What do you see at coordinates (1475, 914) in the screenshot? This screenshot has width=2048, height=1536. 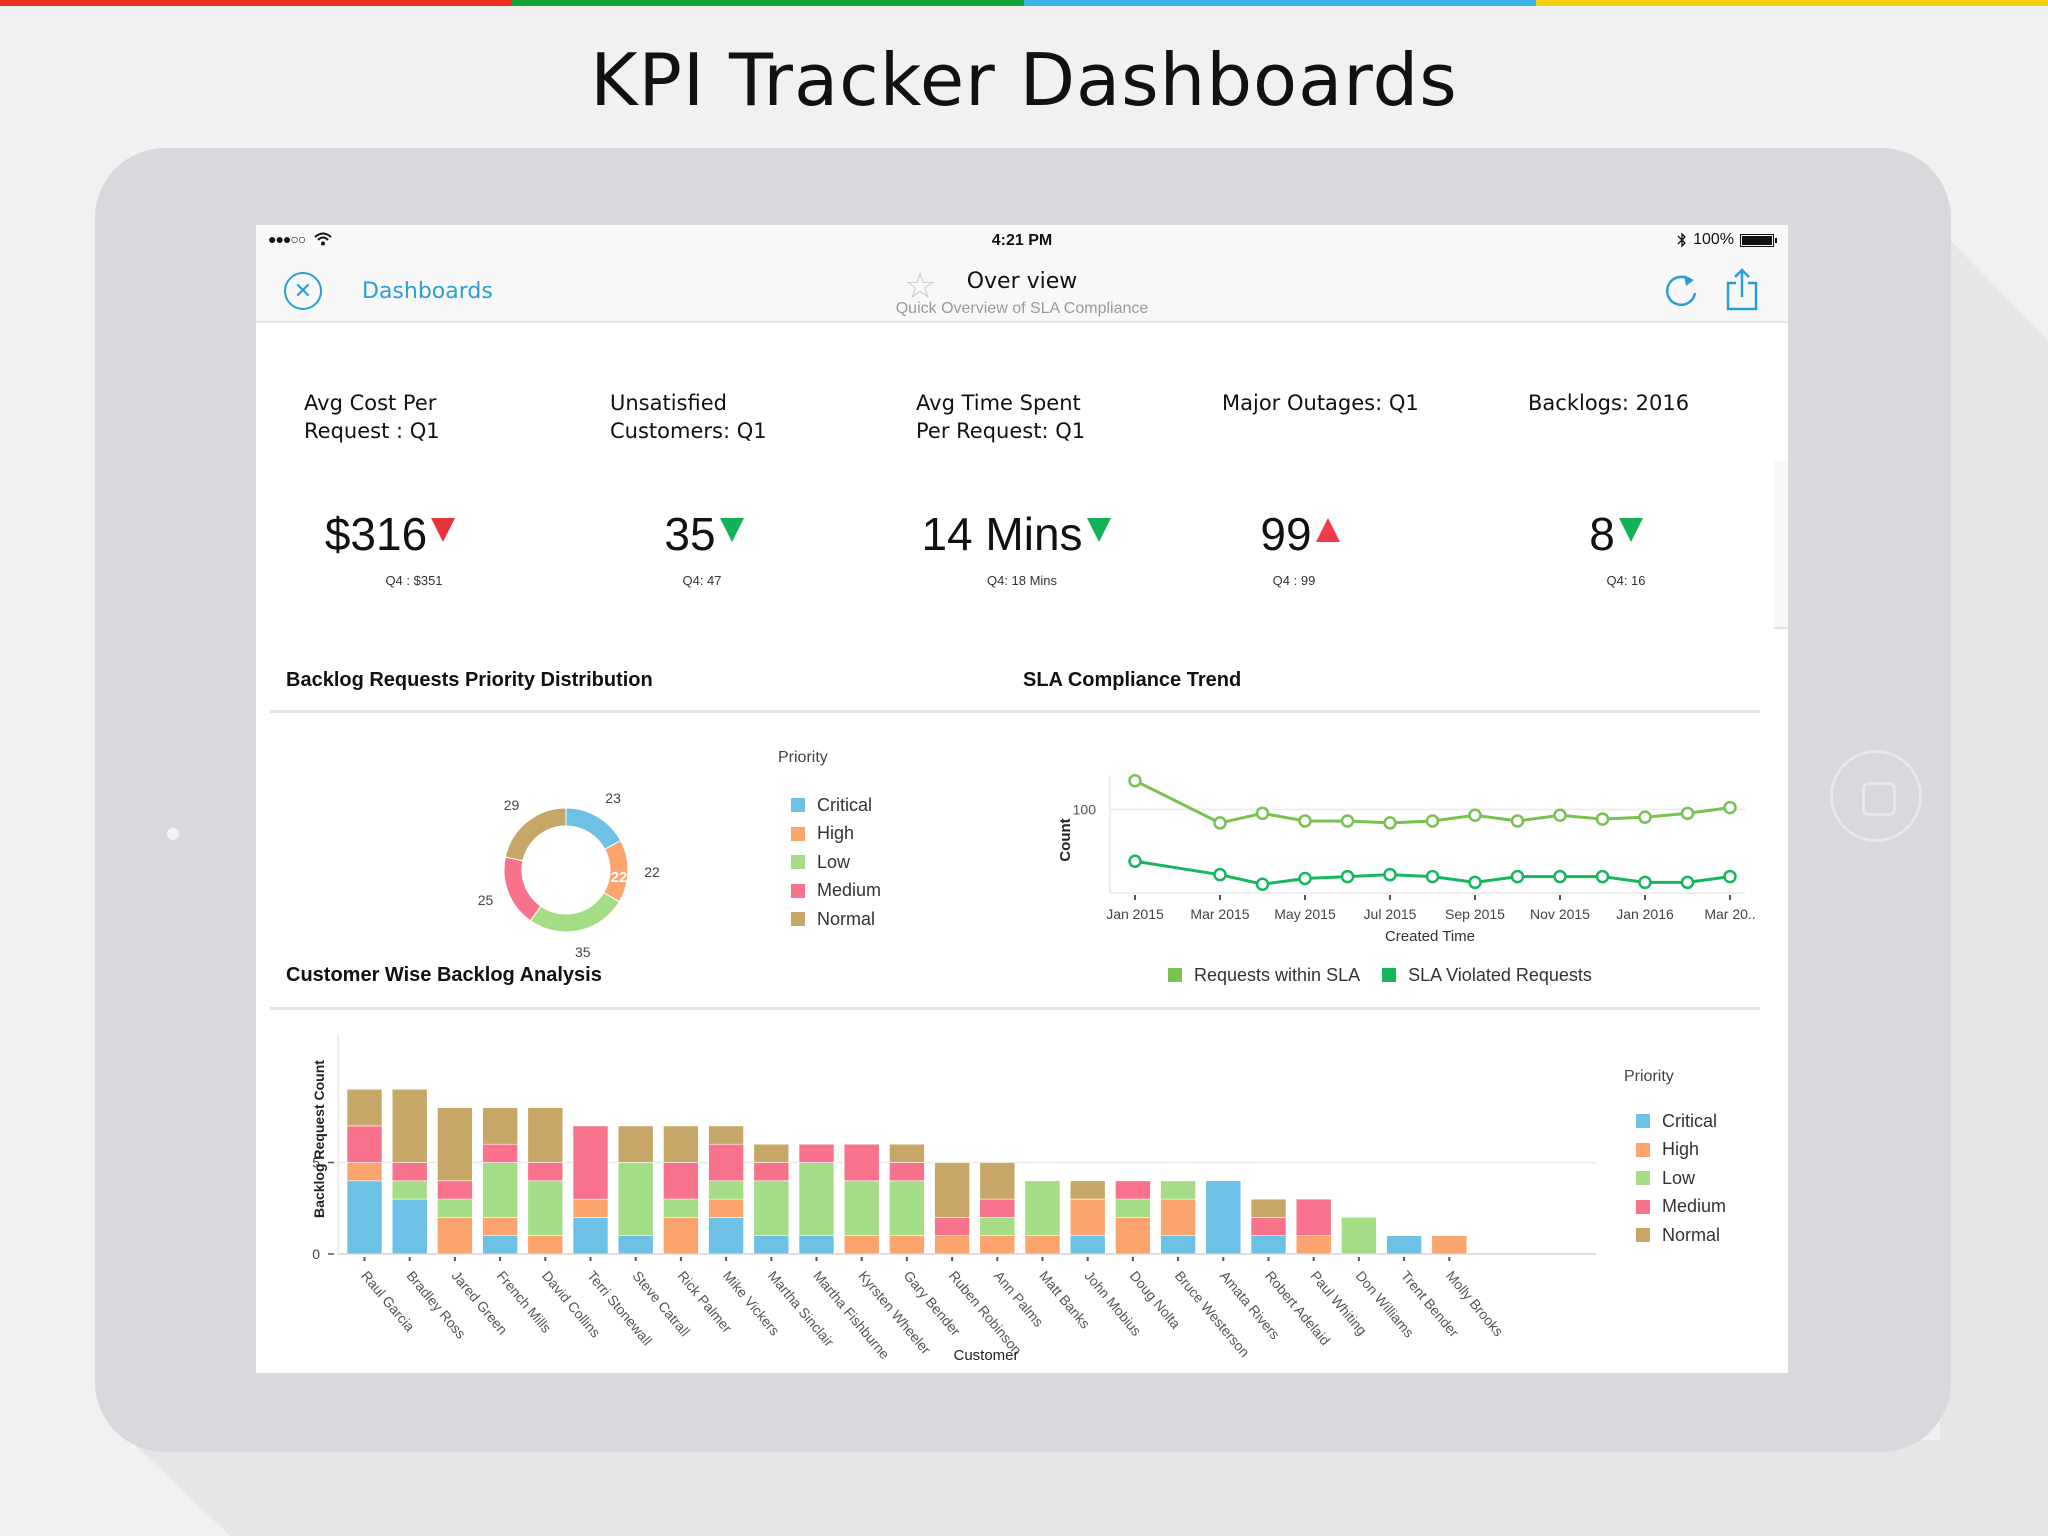 I see `x-tick-label: Sep 2015` at bounding box center [1475, 914].